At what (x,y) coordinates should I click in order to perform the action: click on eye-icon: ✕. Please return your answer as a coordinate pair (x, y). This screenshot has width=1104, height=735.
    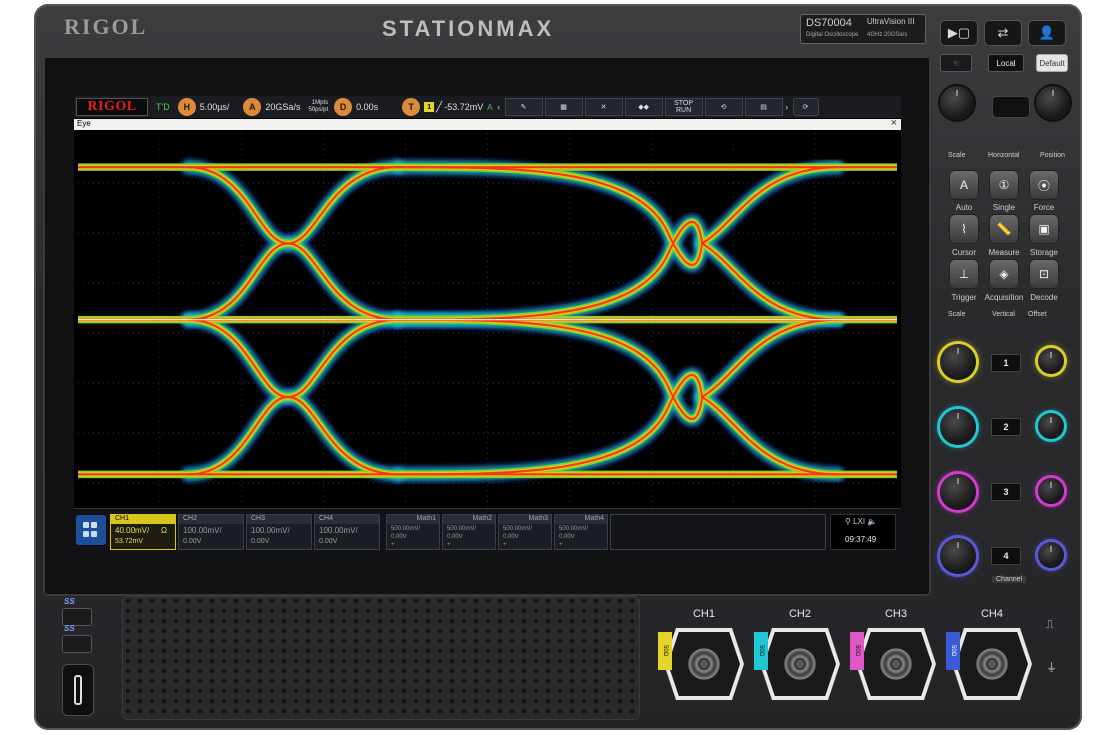
    Looking at the image, I should click on (603, 107).